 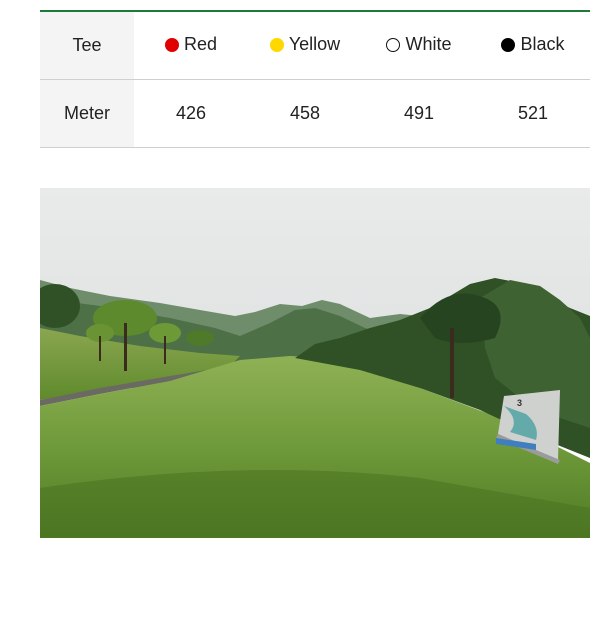 I want to click on black-tee-dot-icon, so click(x=508, y=44).